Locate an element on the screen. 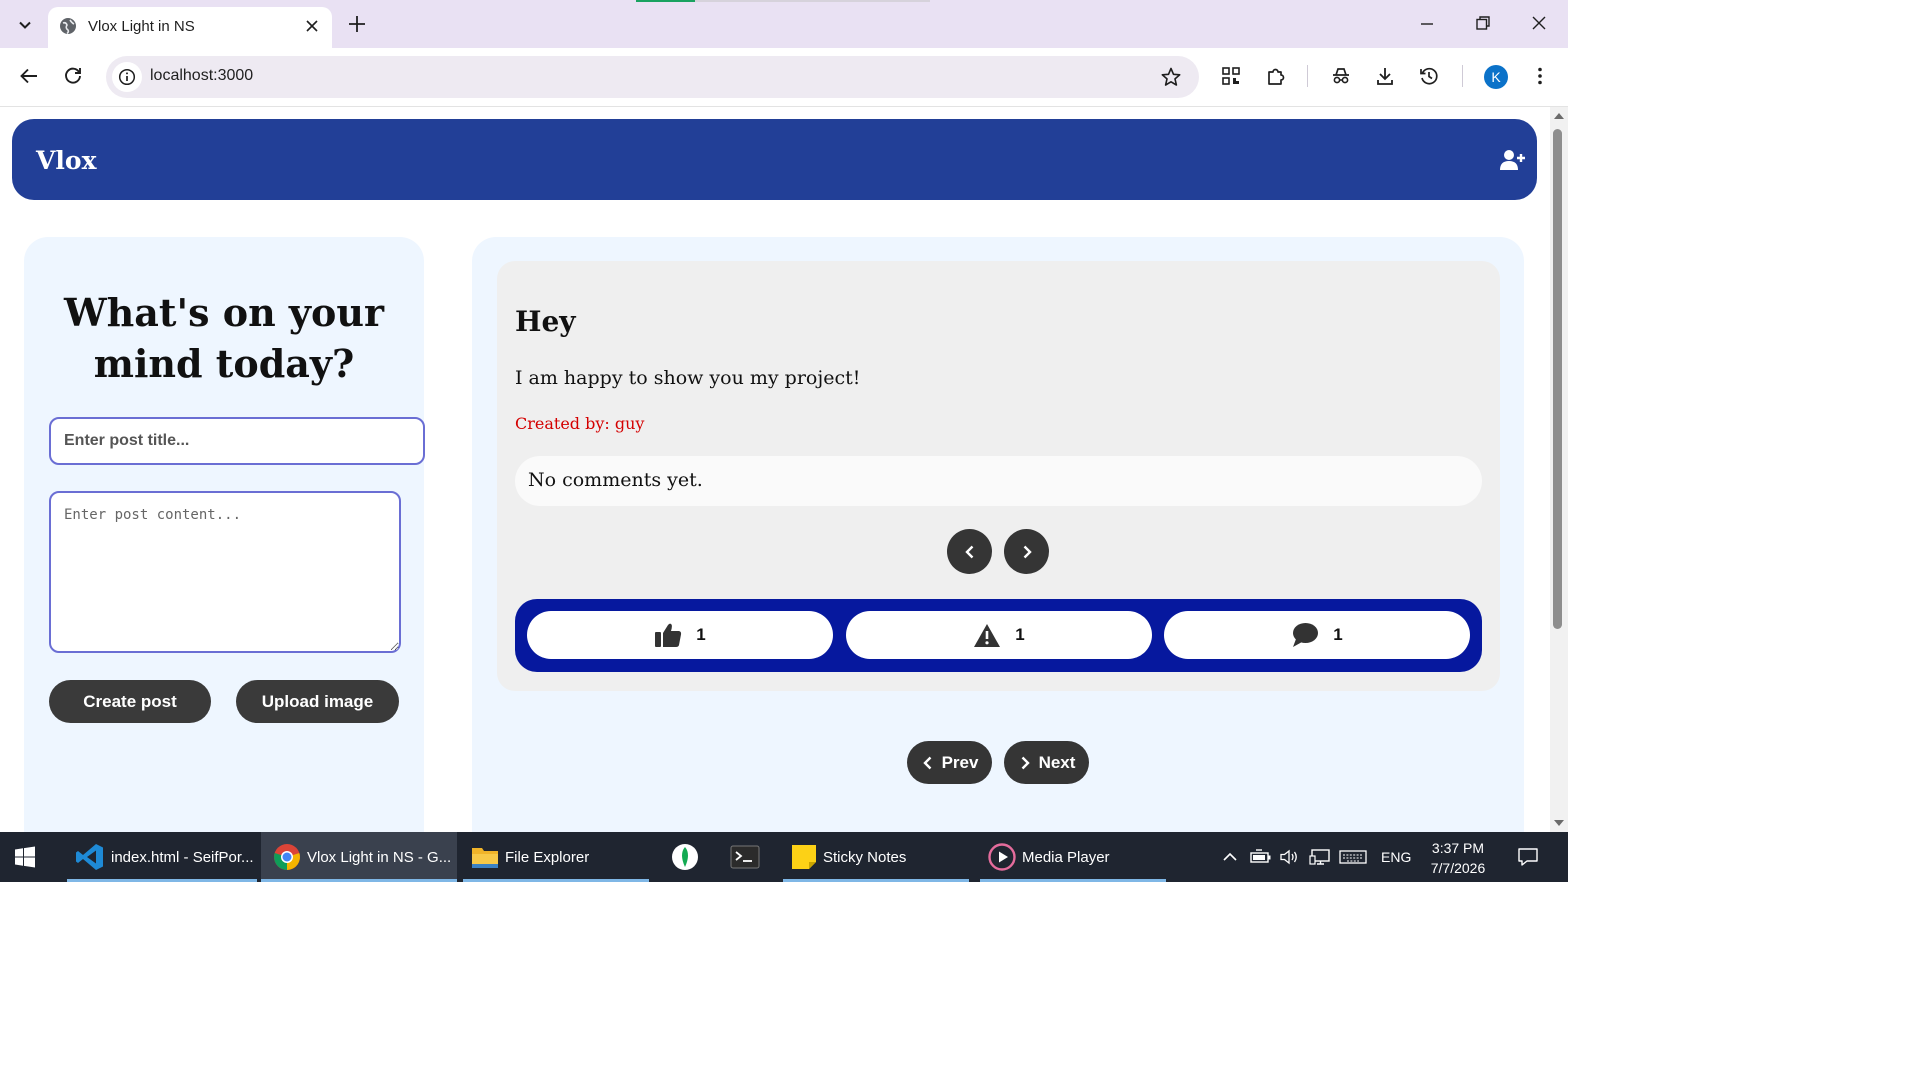 This screenshot has width=1920, height=1080. report-button: 1 is located at coordinates (999, 635).